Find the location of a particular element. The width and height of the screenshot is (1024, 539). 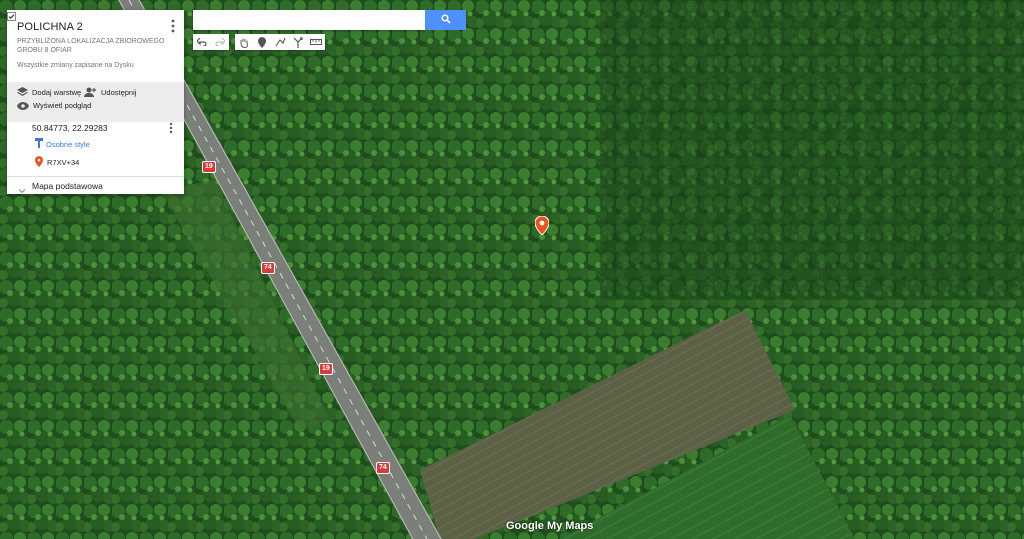

layer-name: 50.84773, 22.29283 is located at coordinates (70, 128).